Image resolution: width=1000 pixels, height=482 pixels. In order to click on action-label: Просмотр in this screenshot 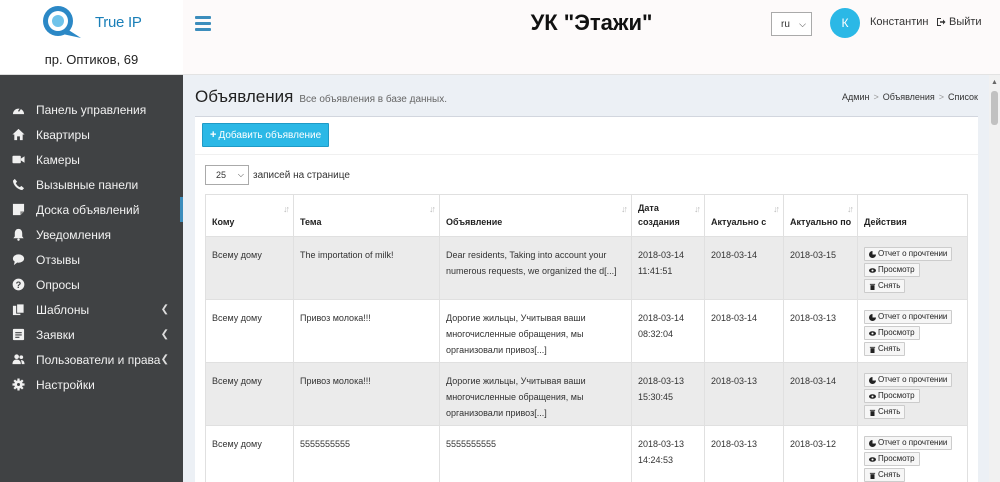, I will do `click(896, 269)`.